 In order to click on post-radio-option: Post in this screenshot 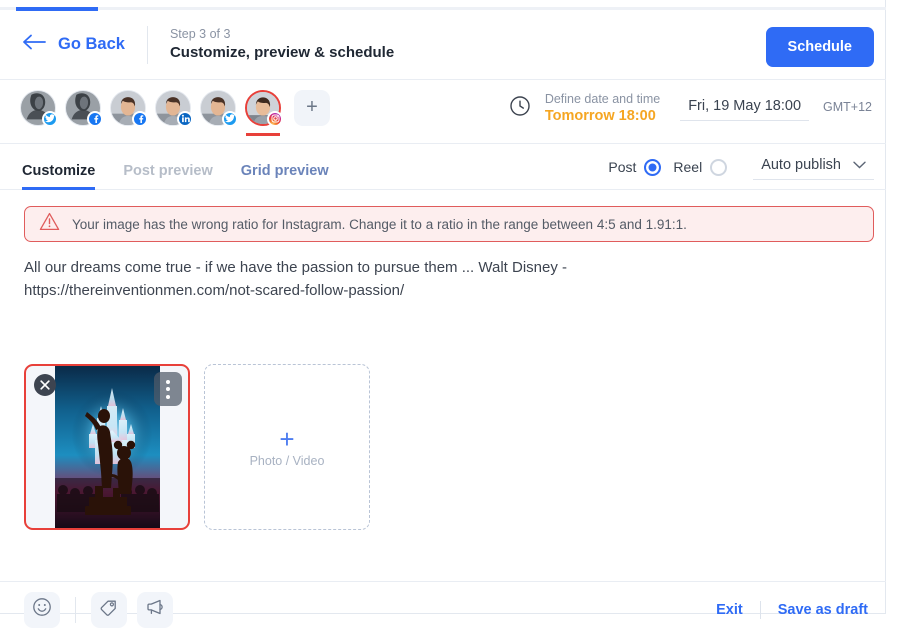, I will do `click(635, 167)`.